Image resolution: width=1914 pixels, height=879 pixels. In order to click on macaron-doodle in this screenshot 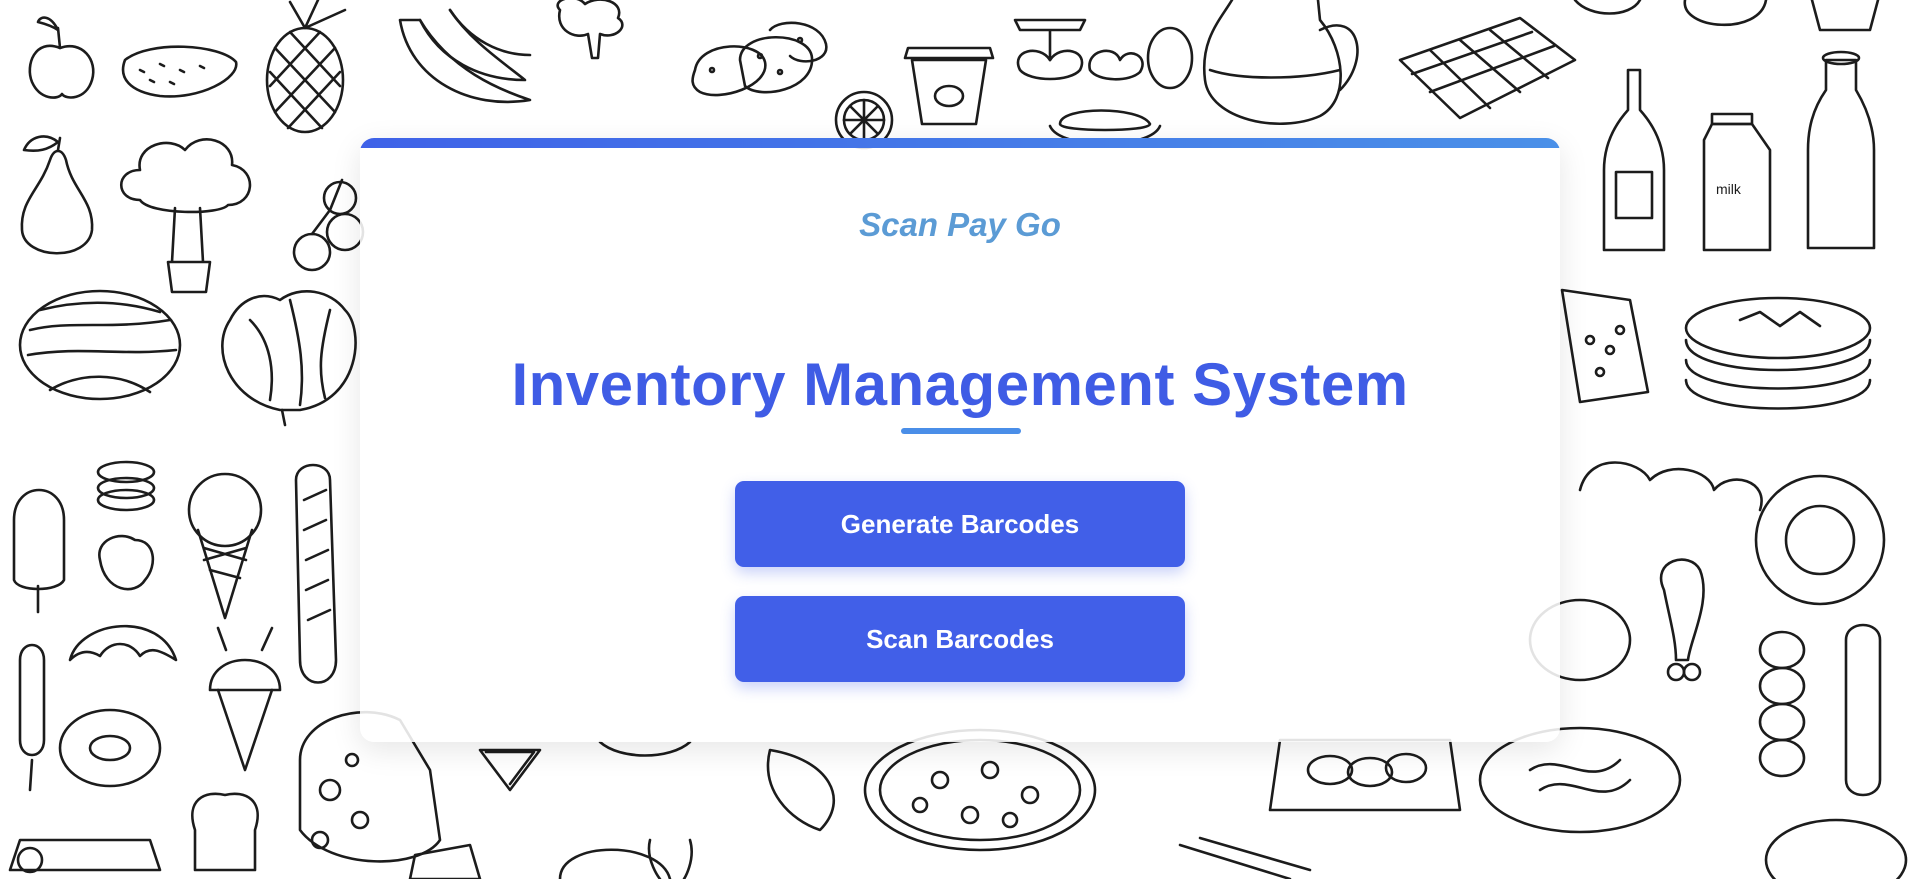, I will do `click(126, 486)`.